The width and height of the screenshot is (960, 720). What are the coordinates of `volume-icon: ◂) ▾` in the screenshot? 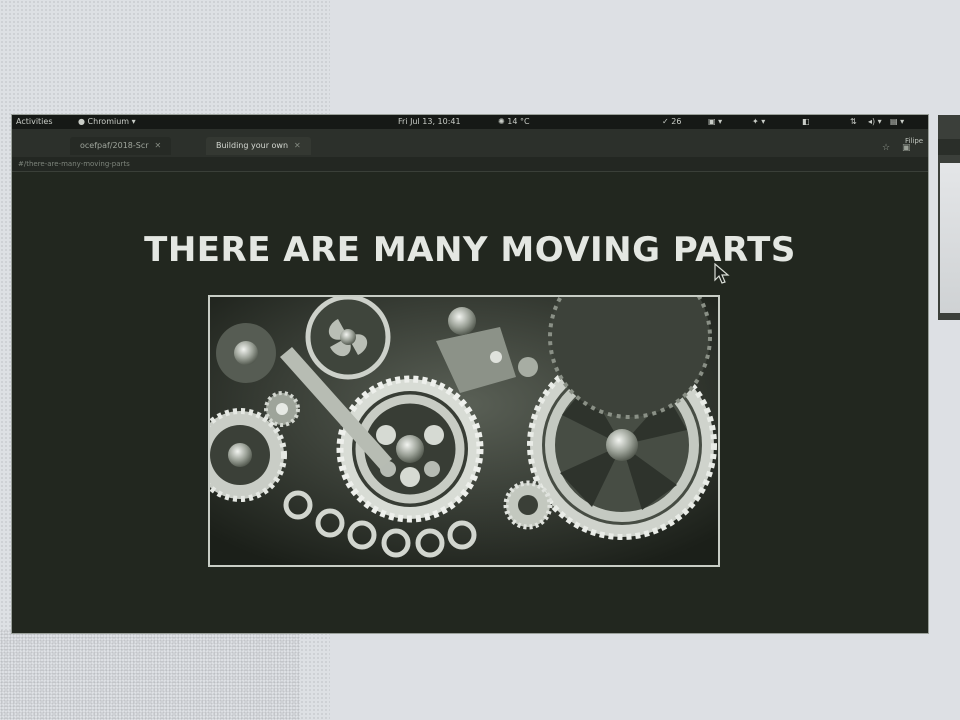 It's located at (875, 122).